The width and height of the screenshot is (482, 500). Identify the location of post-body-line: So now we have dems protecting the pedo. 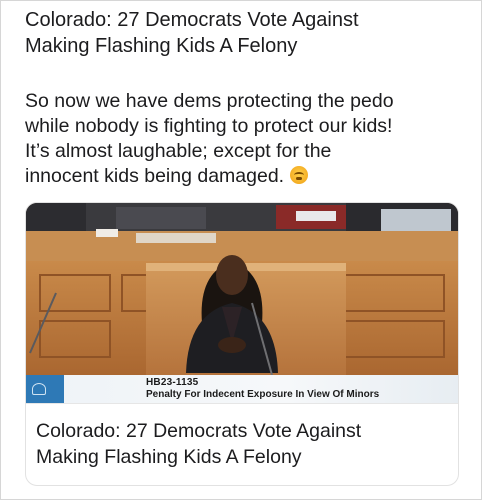
(209, 101).